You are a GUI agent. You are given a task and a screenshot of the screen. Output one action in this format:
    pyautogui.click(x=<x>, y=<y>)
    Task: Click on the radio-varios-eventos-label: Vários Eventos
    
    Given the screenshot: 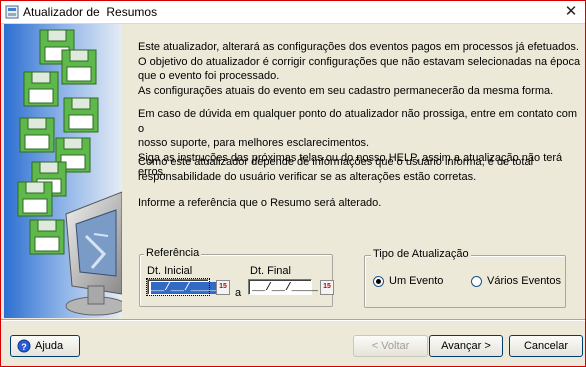 What is the action you would take?
    pyautogui.click(x=524, y=281)
    